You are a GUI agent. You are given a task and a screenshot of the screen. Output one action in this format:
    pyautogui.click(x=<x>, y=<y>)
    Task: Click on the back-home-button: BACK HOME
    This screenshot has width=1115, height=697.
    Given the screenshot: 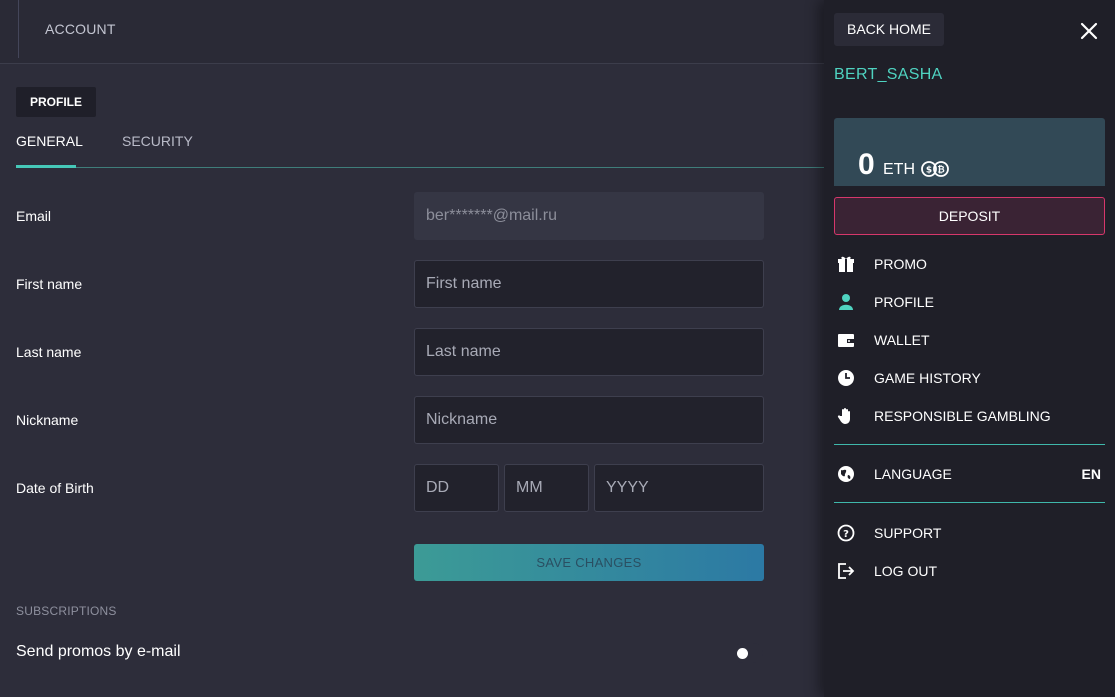 What is the action you would take?
    pyautogui.click(x=889, y=29)
    